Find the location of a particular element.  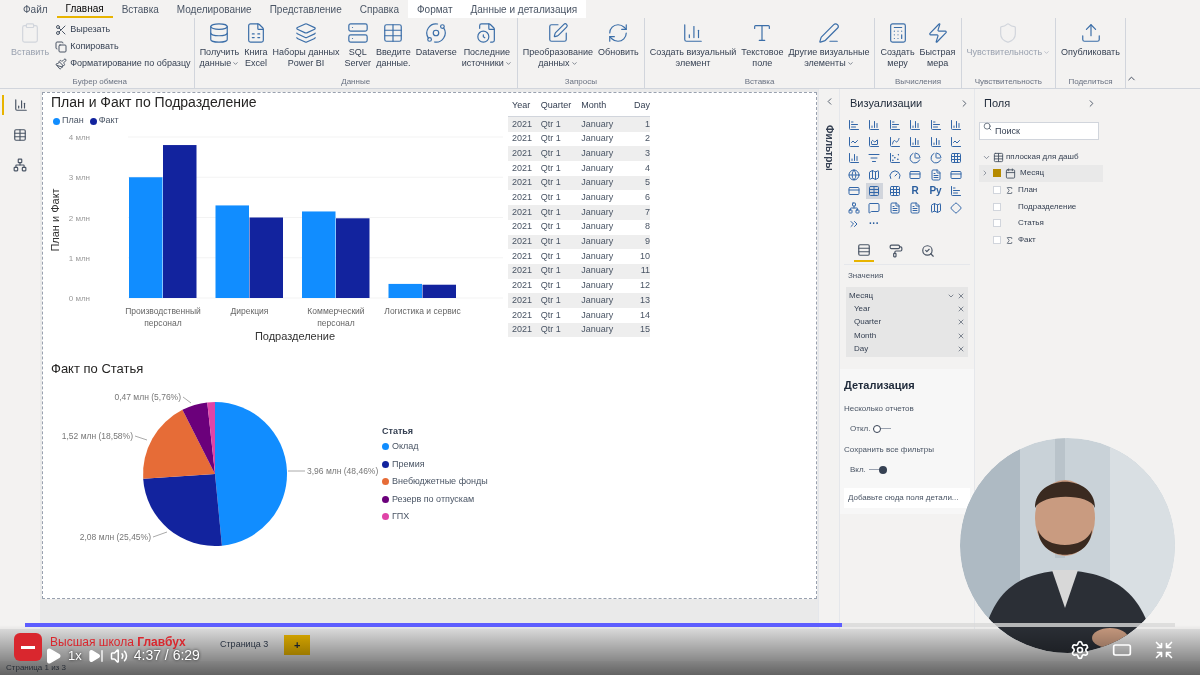

column-header: Month is located at coordinates (599, 105).